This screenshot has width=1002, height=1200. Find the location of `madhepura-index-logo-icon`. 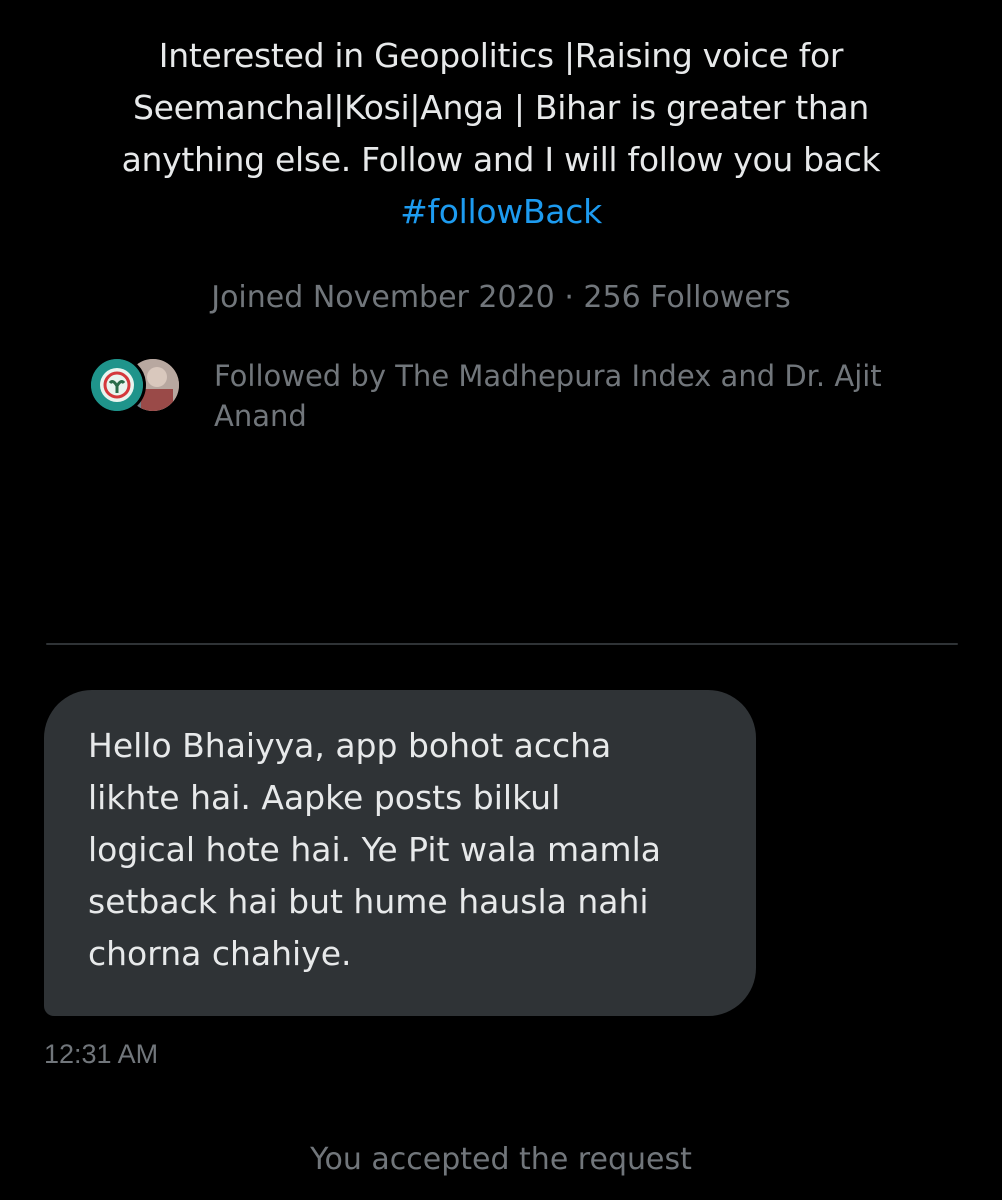

madhepura-index-logo-icon is located at coordinates (117, 385).